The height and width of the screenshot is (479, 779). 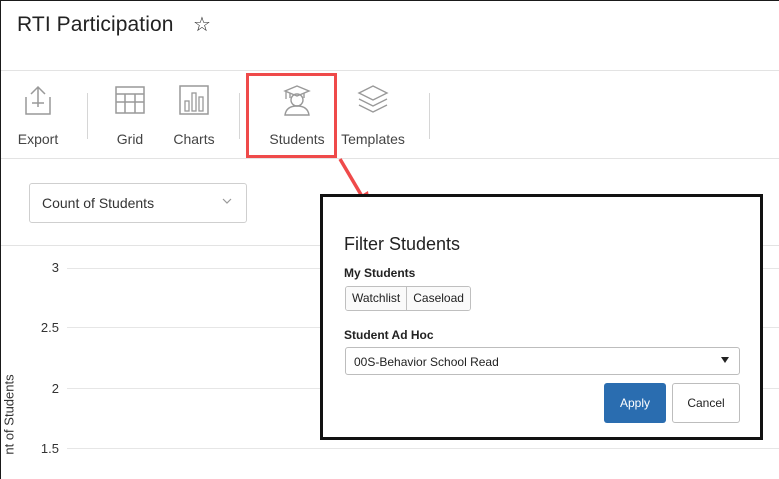 What do you see at coordinates (49, 448) in the screenshot?
I see `y-tick-label: 1.5` at bounding box center [49, 448].